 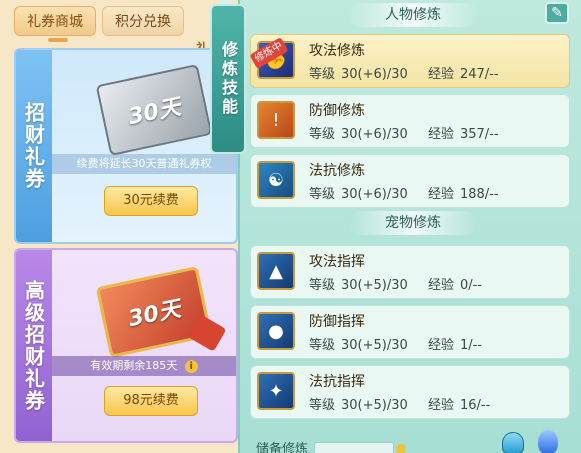 What do you see at coordinates (470, 345) in the screenshot?
I see `exp-value: 1/--` at bounding box center [470, 345].